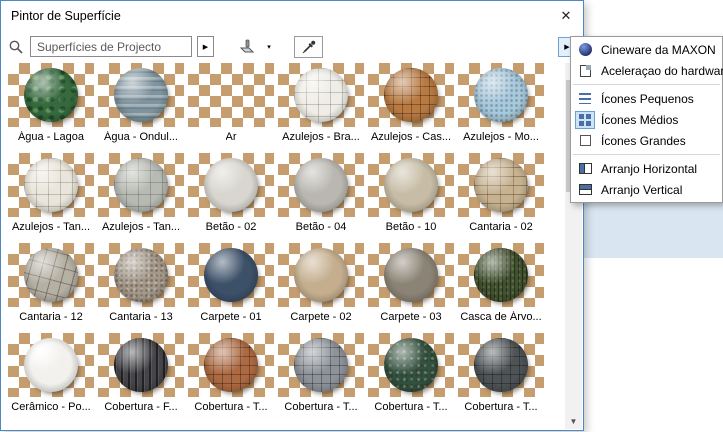 Image resolution: width=723 pixels, height=432 pixels. Describe the element at coordinates (646, 119) in the screenshot. I see `menu-item-medium-icons: Ícones Médios` at that location.